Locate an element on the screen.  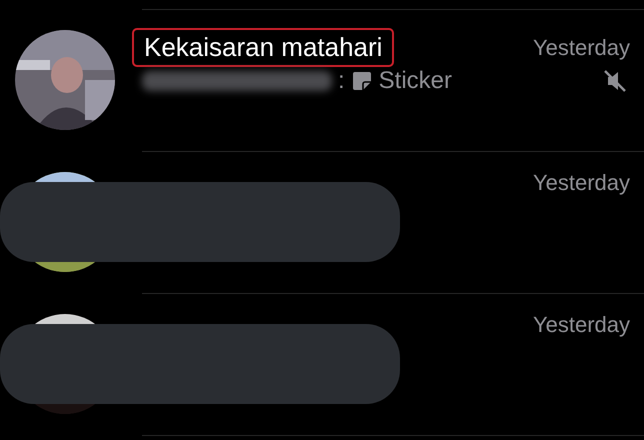
sticker-icon is located at coordinates (361, 81).